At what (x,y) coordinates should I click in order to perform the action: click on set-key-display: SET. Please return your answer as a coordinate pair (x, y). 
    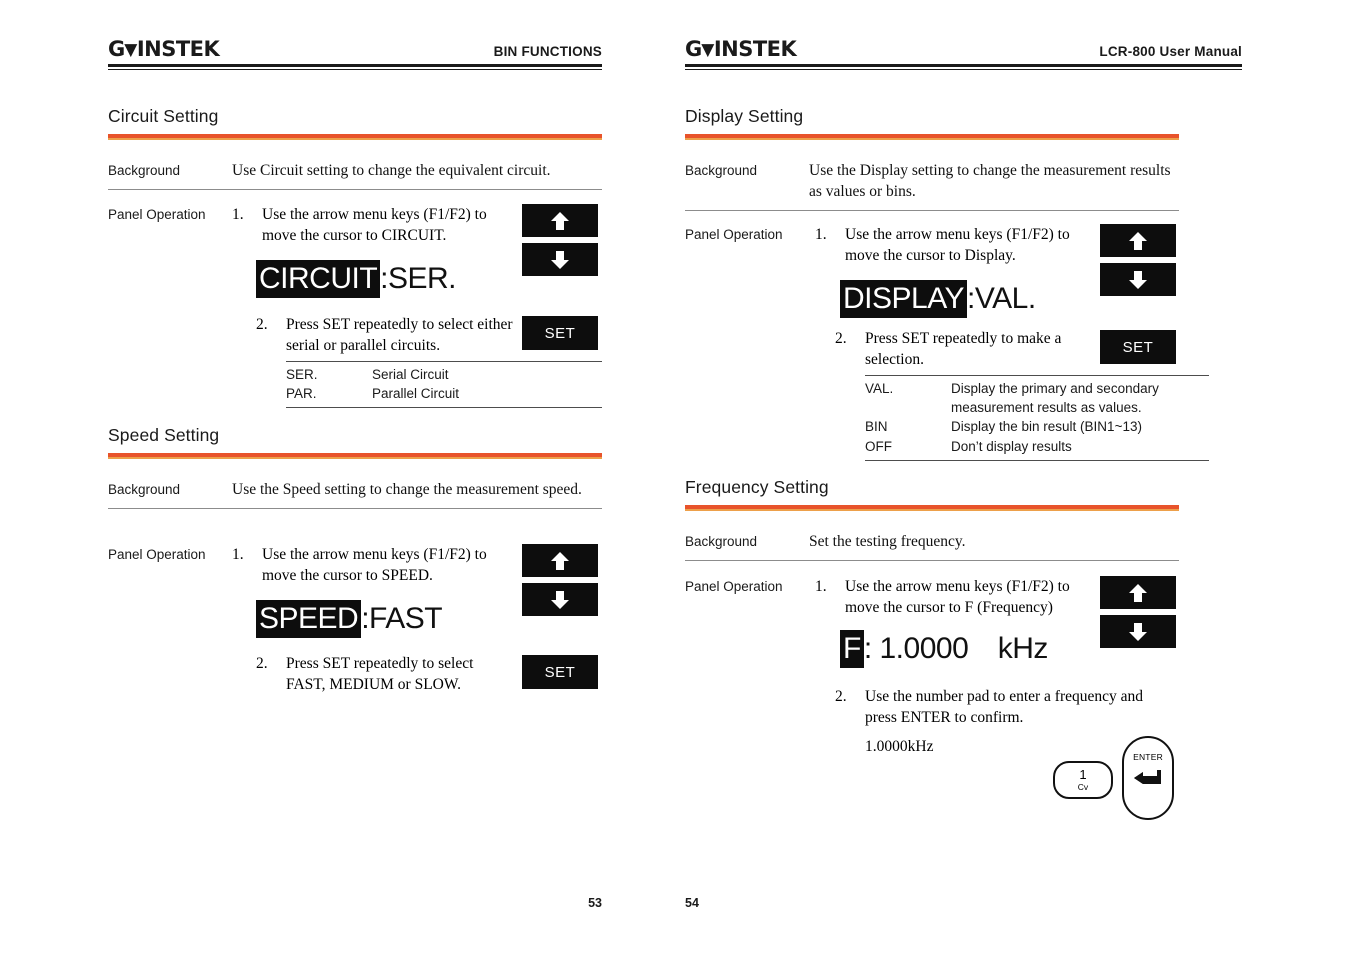
    Looking at the image, I should click on (1138, 347).